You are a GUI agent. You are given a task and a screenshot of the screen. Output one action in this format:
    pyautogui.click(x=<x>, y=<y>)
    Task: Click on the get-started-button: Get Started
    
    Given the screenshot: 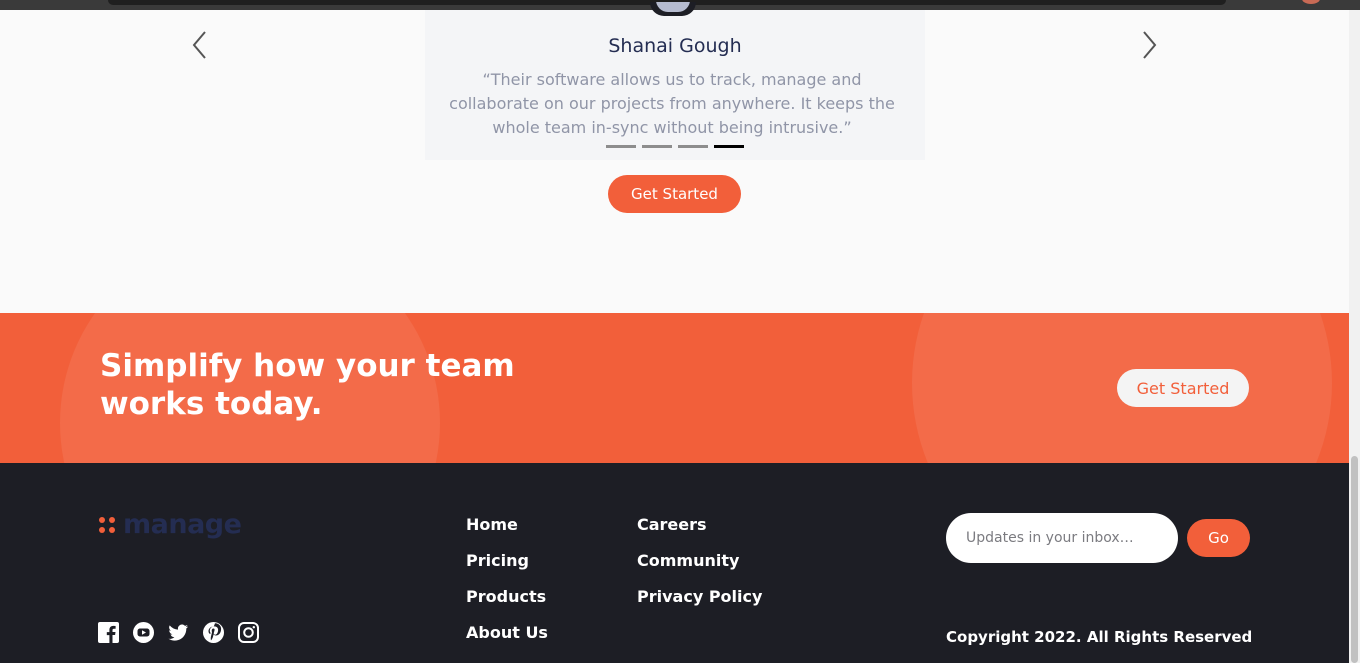 What is the action you would take?
    pyautogui.click(x=674, y=194)
    